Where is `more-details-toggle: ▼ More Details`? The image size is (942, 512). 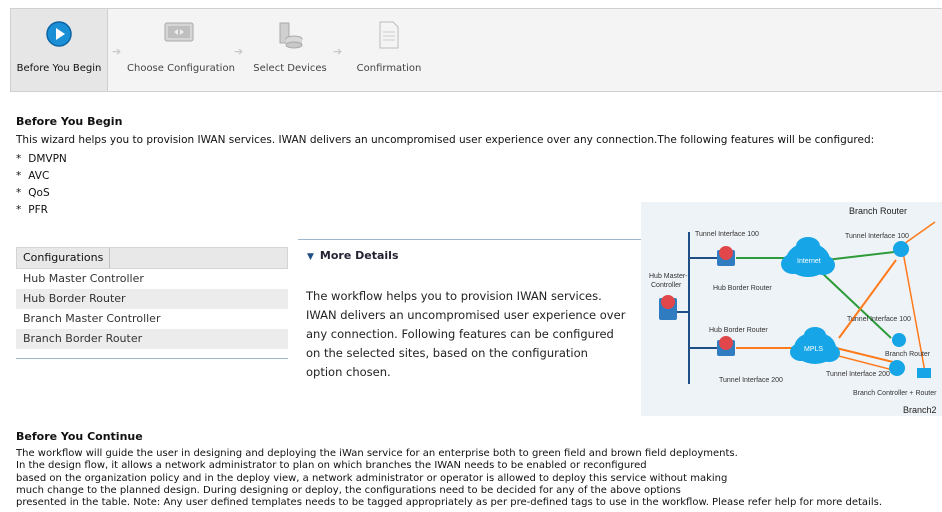 more-details-toggle: ▼ More Details is located at coordinates (353, 255).